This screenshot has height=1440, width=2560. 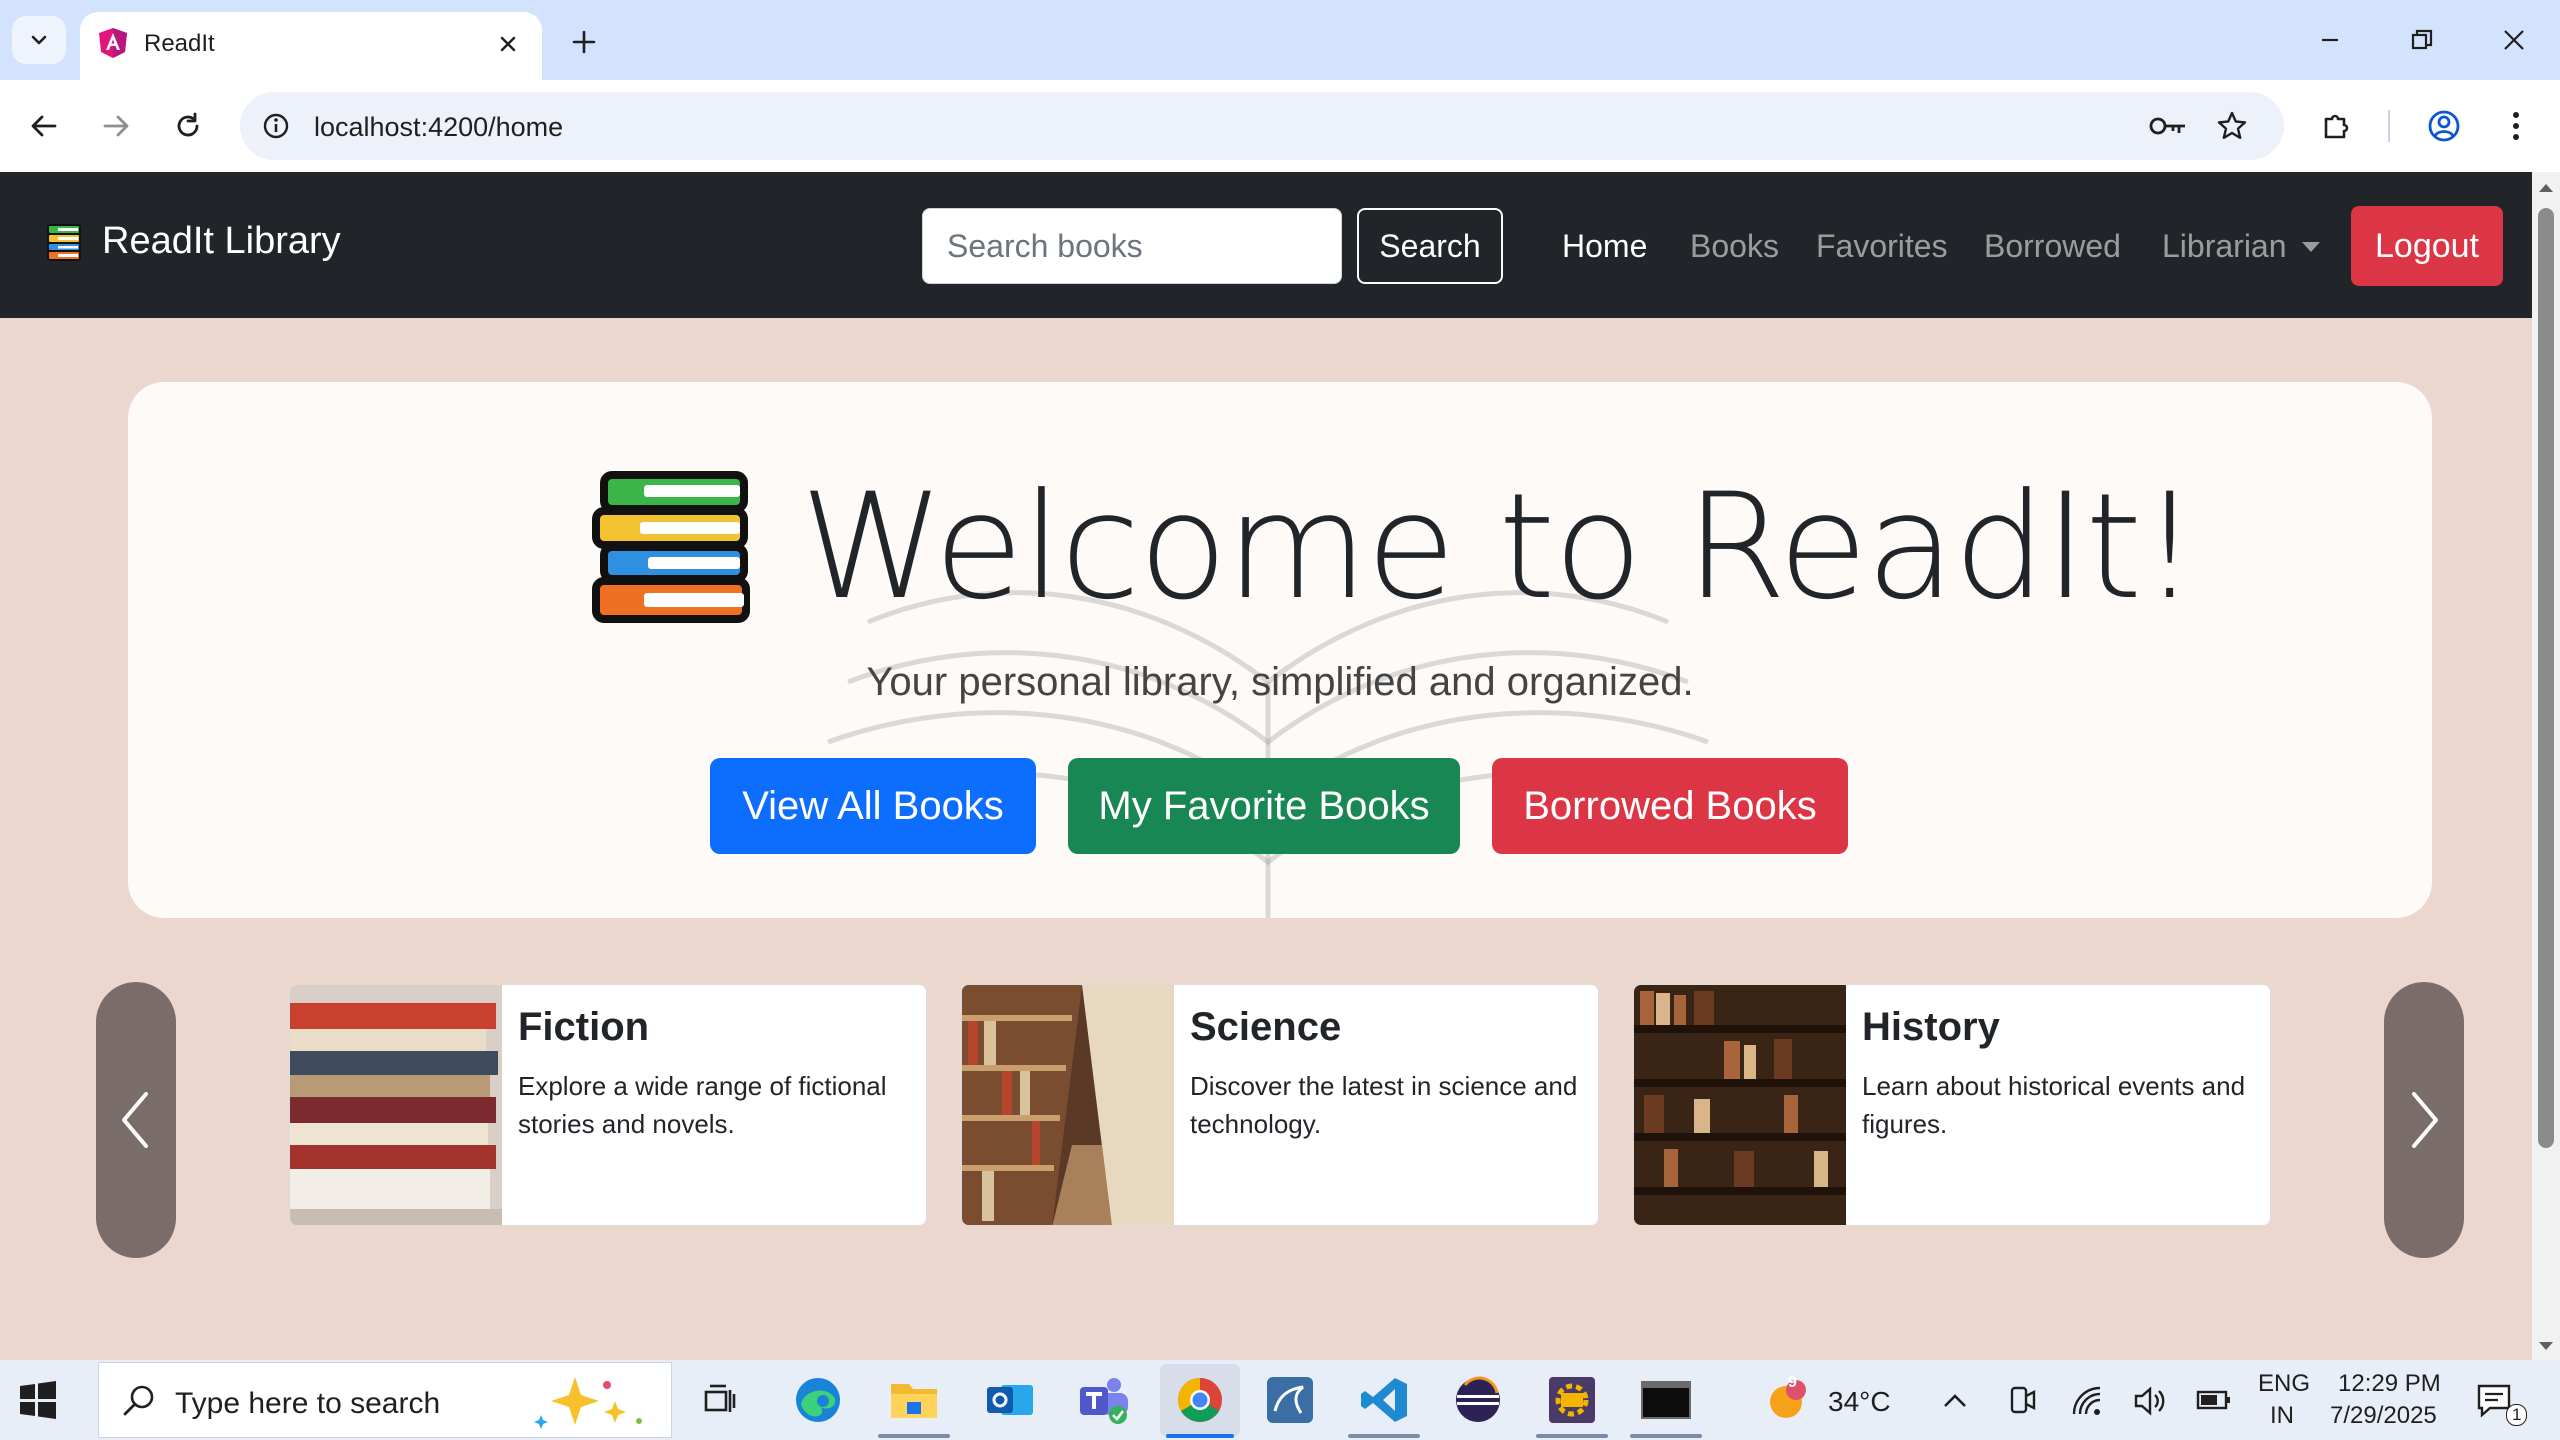 I want to click on outlook-icon, so click(x=1010, y=1400).